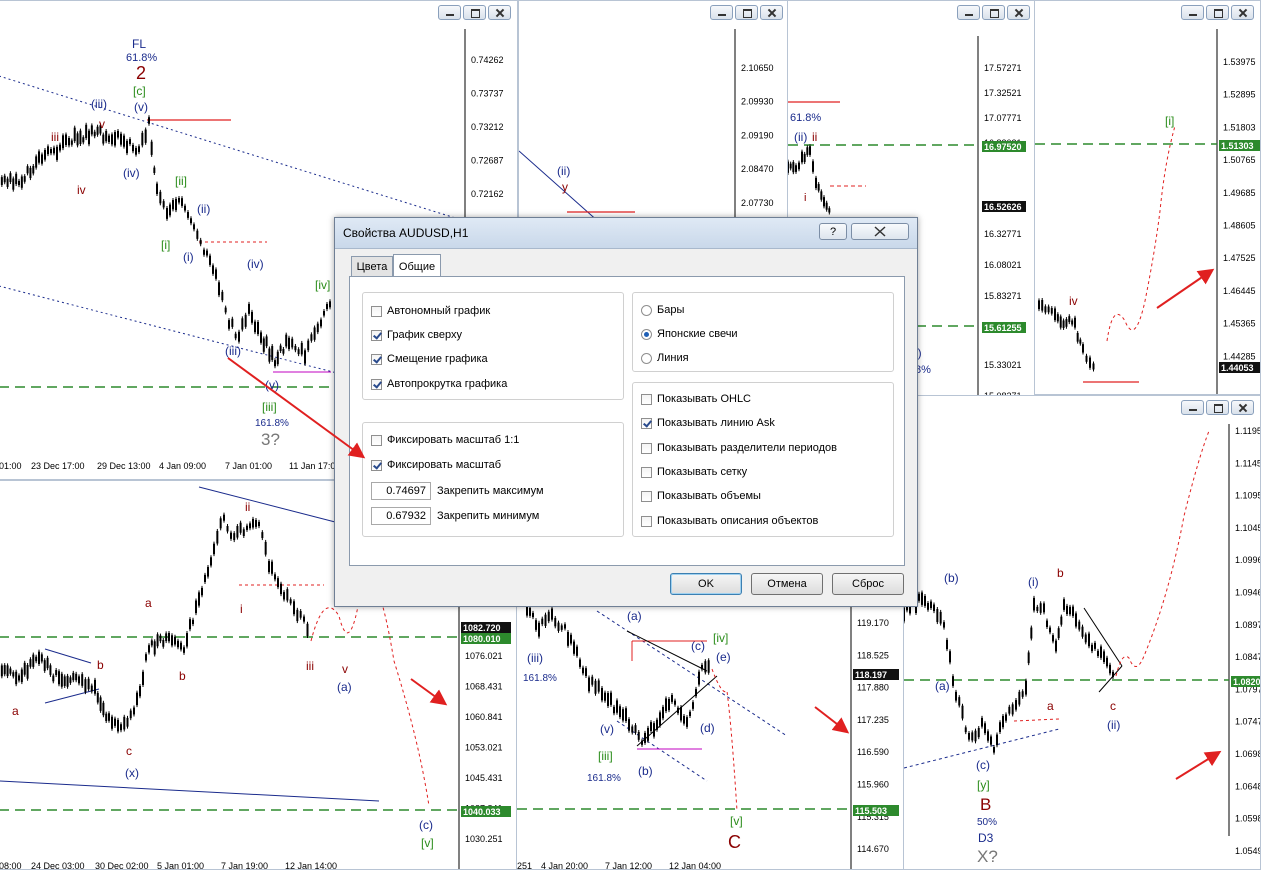  I want to click on option-chart-shift: Смещение графика, so click(429, 359).